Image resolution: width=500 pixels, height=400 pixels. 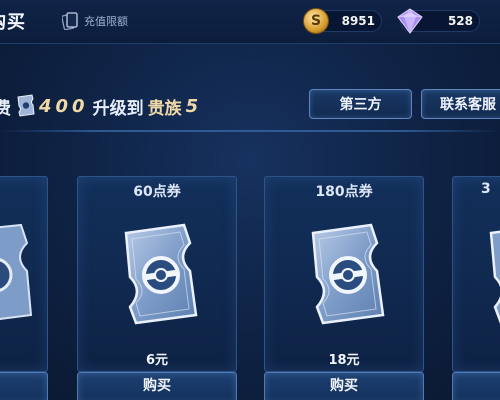 I want to click on contact-support-button: 联系客服, so click(x=460, y=104).